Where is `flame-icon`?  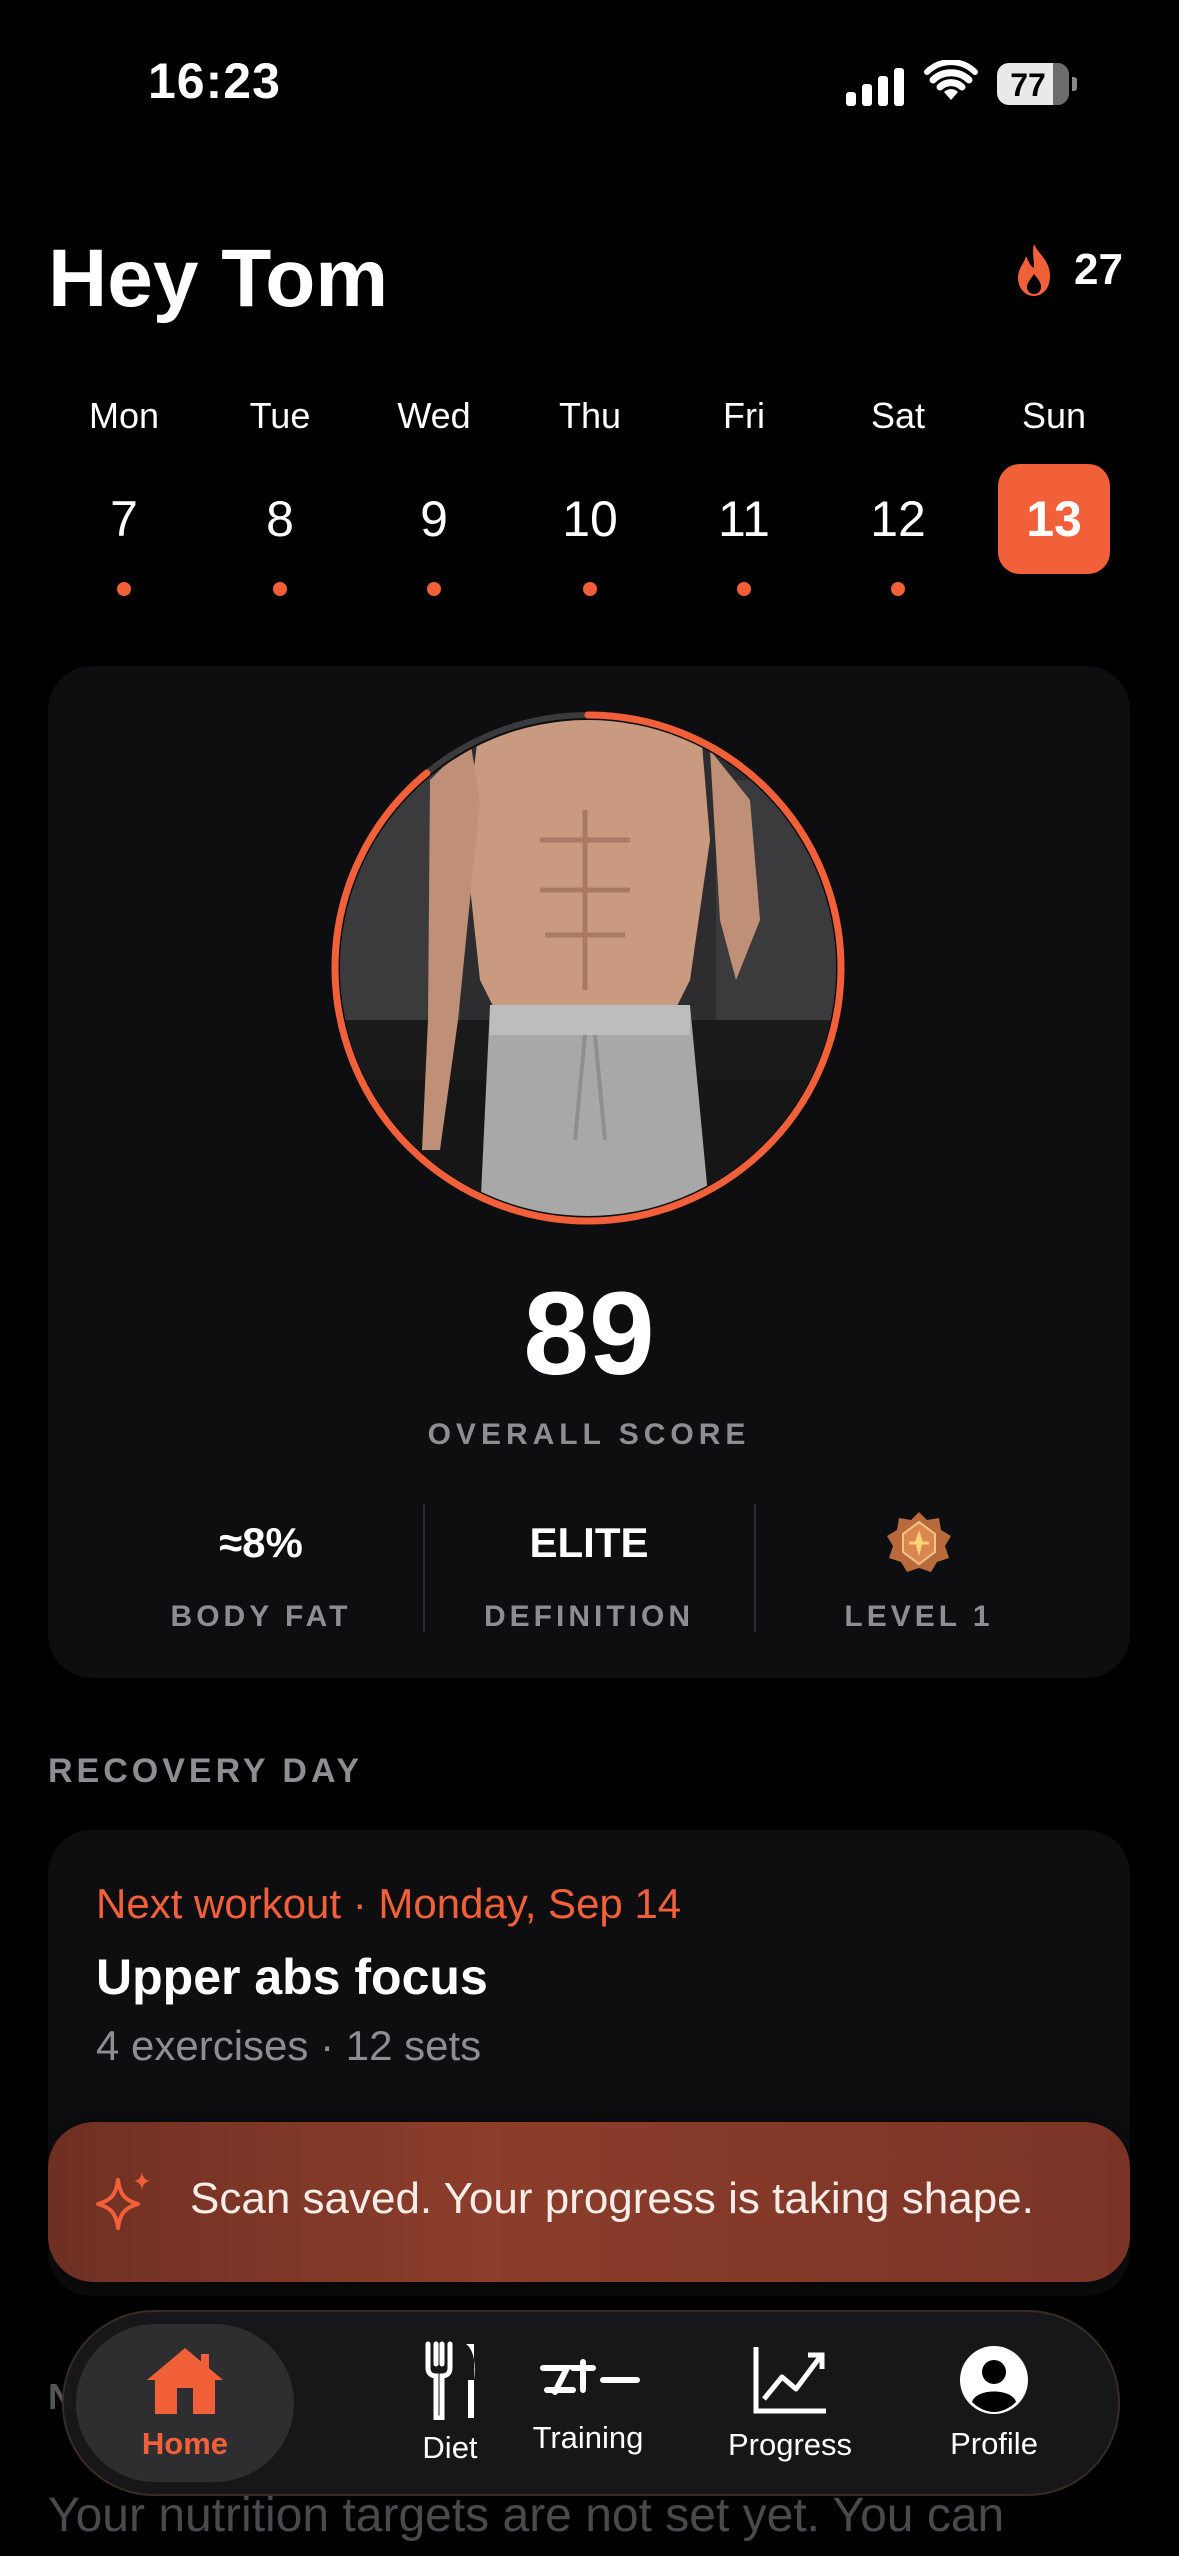 flame-icon is located at coordinates (1034, 270).